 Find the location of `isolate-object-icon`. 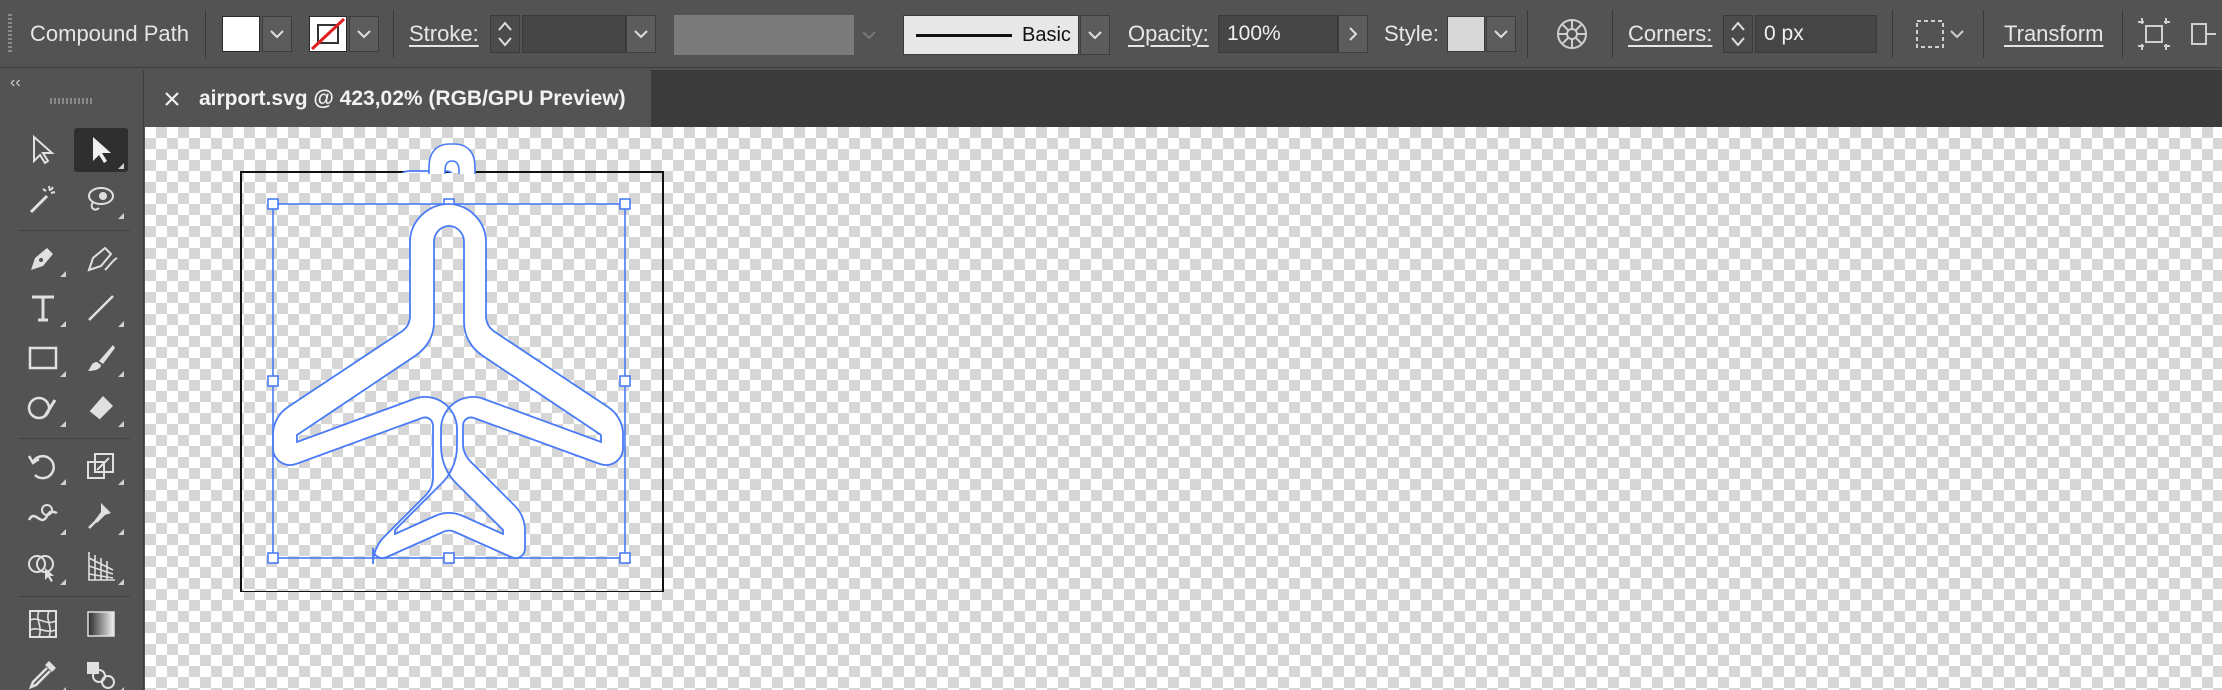

isolate-object-icon is located at coordinates (2154, 34).